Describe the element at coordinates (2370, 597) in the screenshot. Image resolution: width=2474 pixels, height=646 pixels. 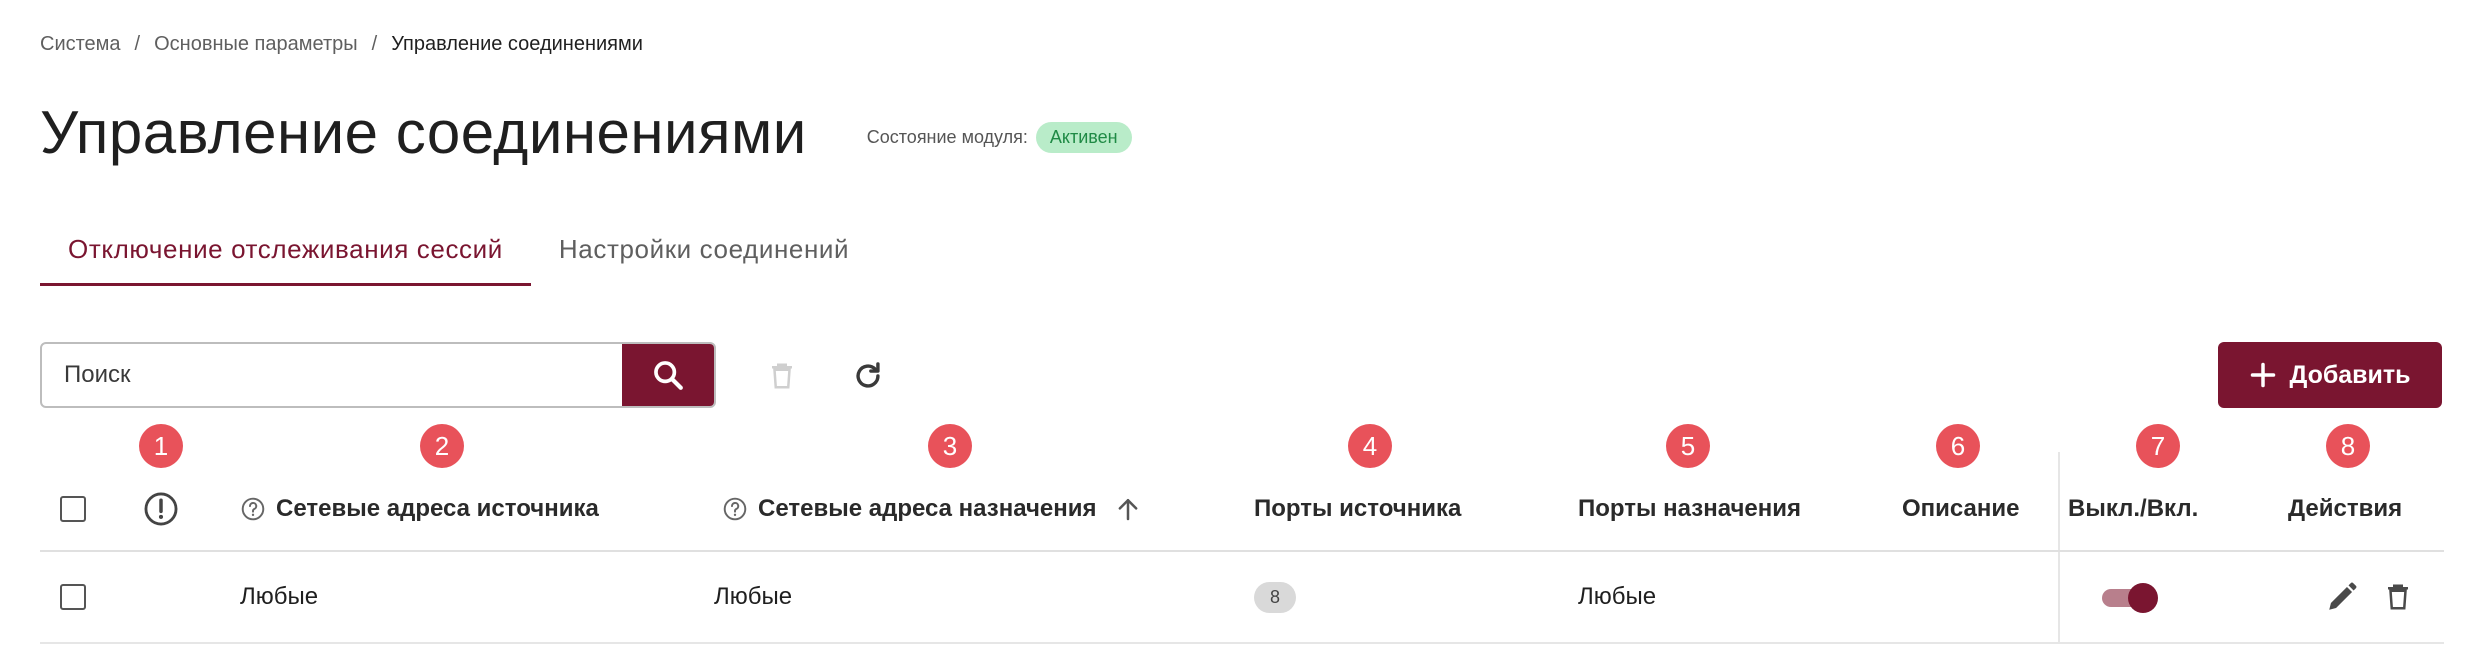
I see `cell-actions` at that location.